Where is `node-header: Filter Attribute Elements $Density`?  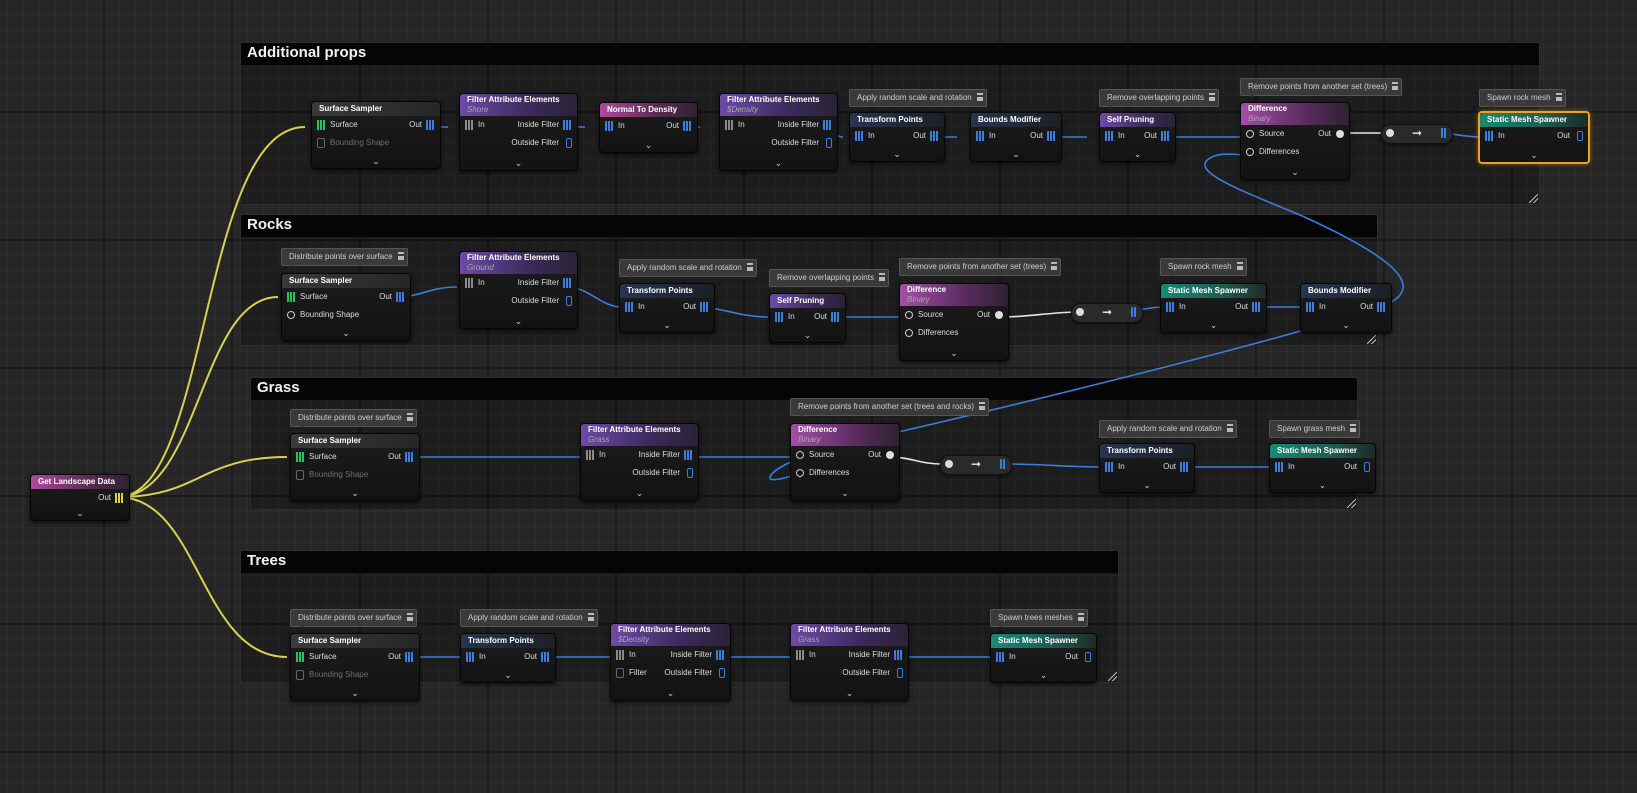 node-header: Filter Attribute Elements $Density is located at coordinates (670, 635).